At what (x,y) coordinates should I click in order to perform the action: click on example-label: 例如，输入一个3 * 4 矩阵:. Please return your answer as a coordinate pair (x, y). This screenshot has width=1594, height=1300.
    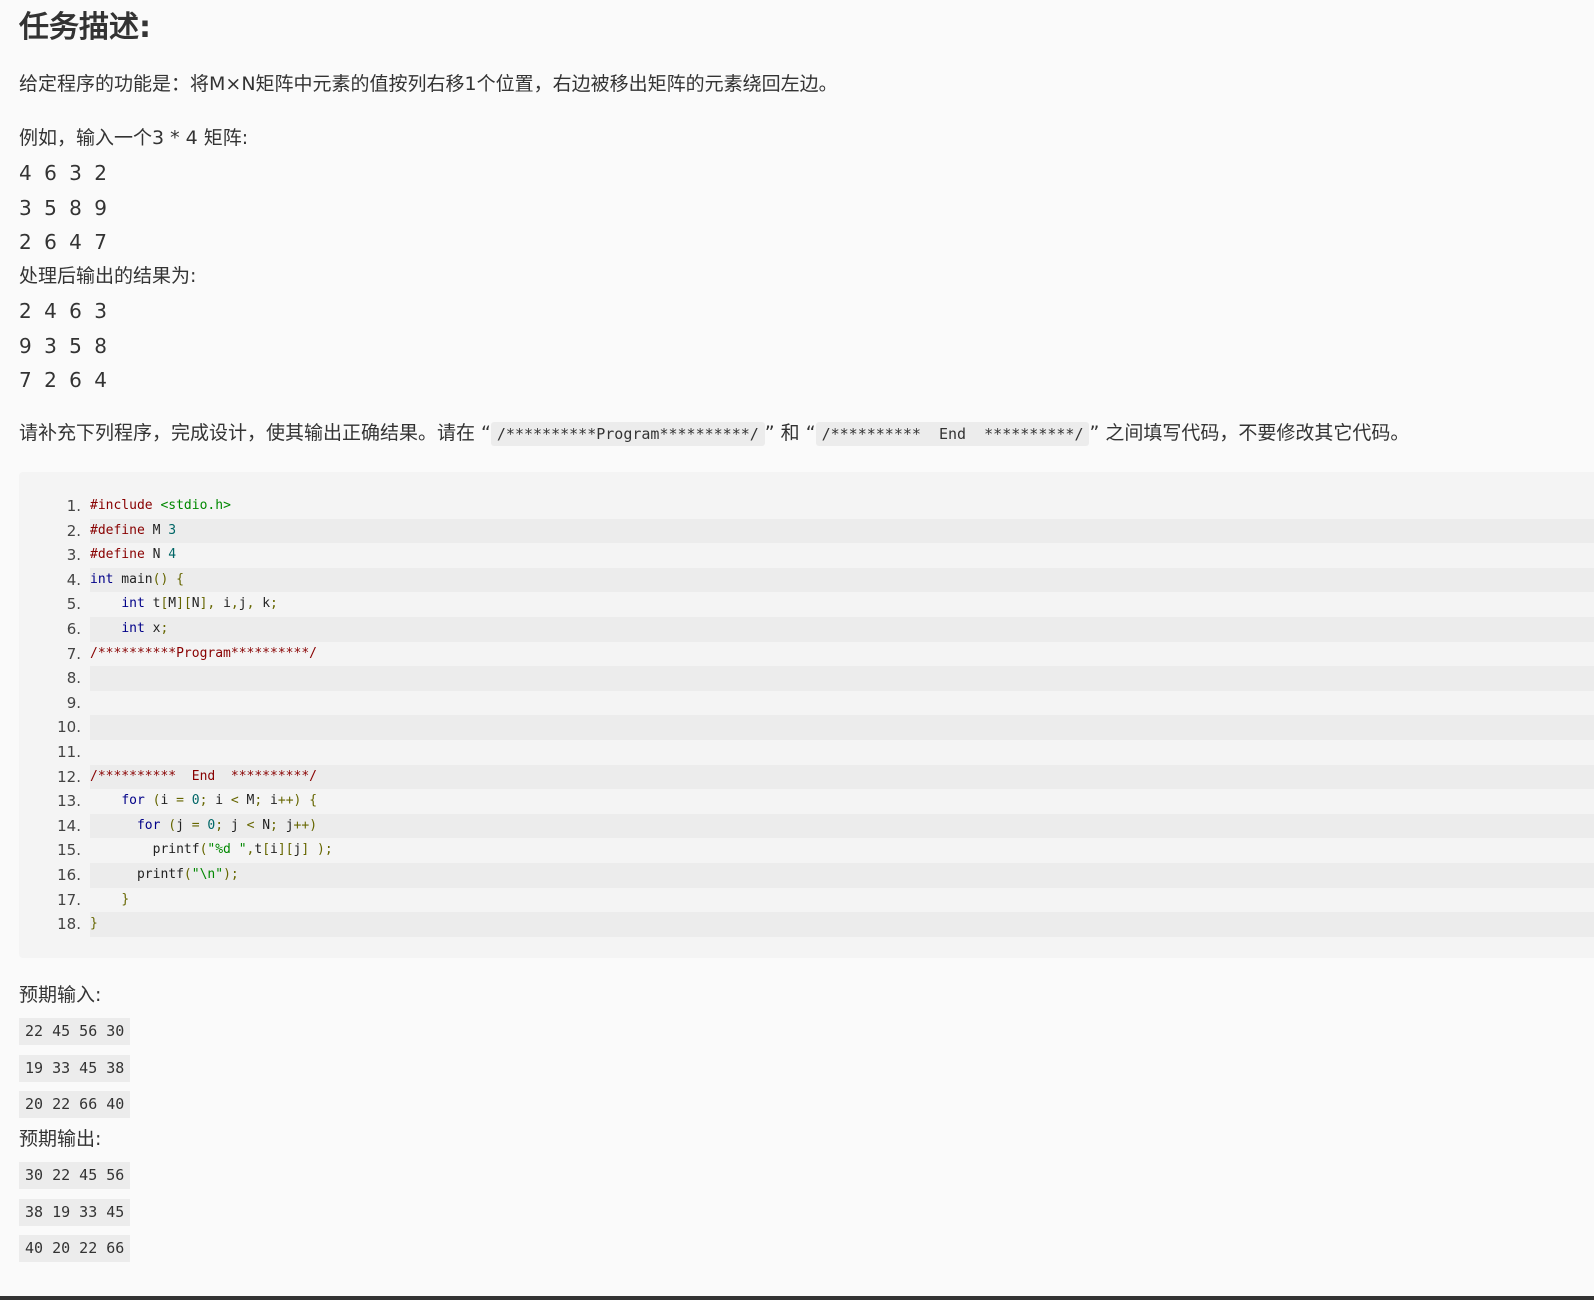
    Looking at the image, I should click on (134, 138).